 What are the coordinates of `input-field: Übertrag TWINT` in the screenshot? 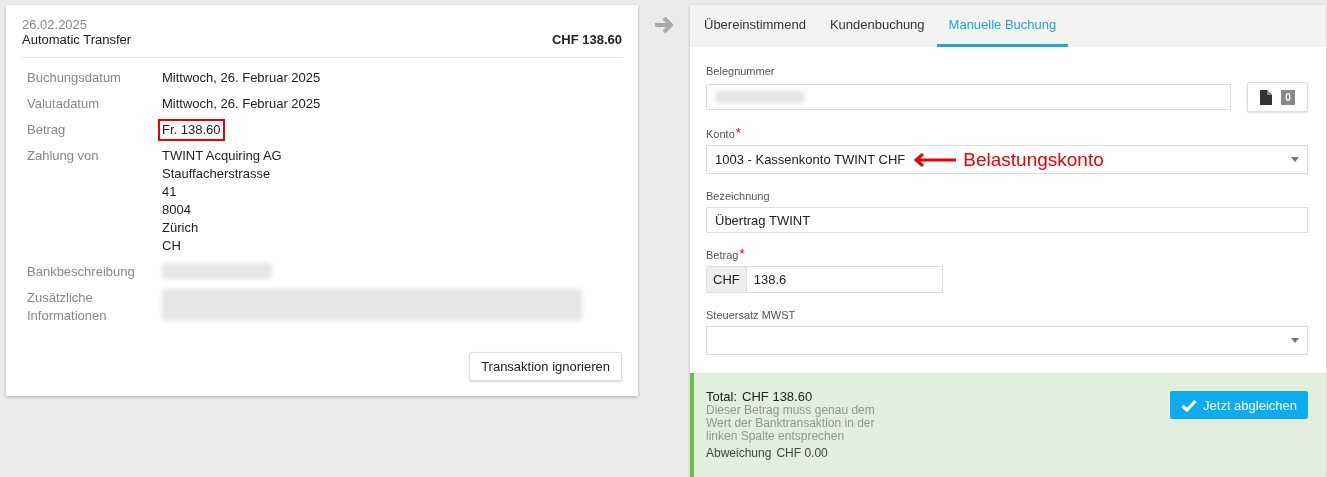 It's located at (1007, 220).